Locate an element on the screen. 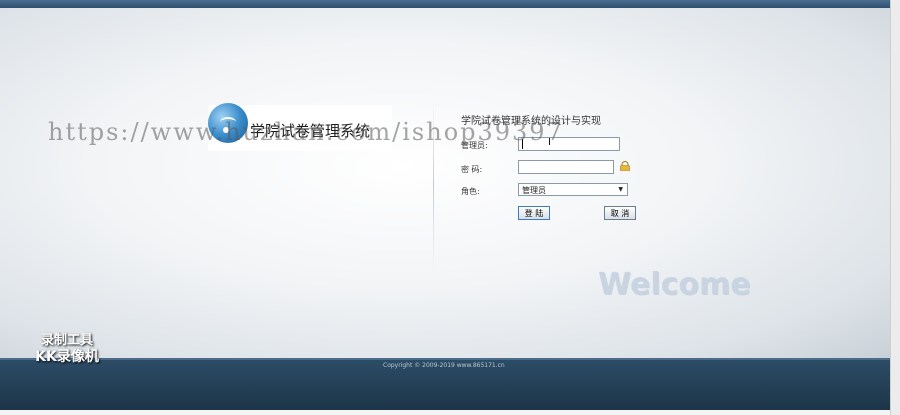 The width and height of the screenshot is (900, 415). recorder-watermark: 录制工具 KK录像机 is located at coordinates (67, 349).